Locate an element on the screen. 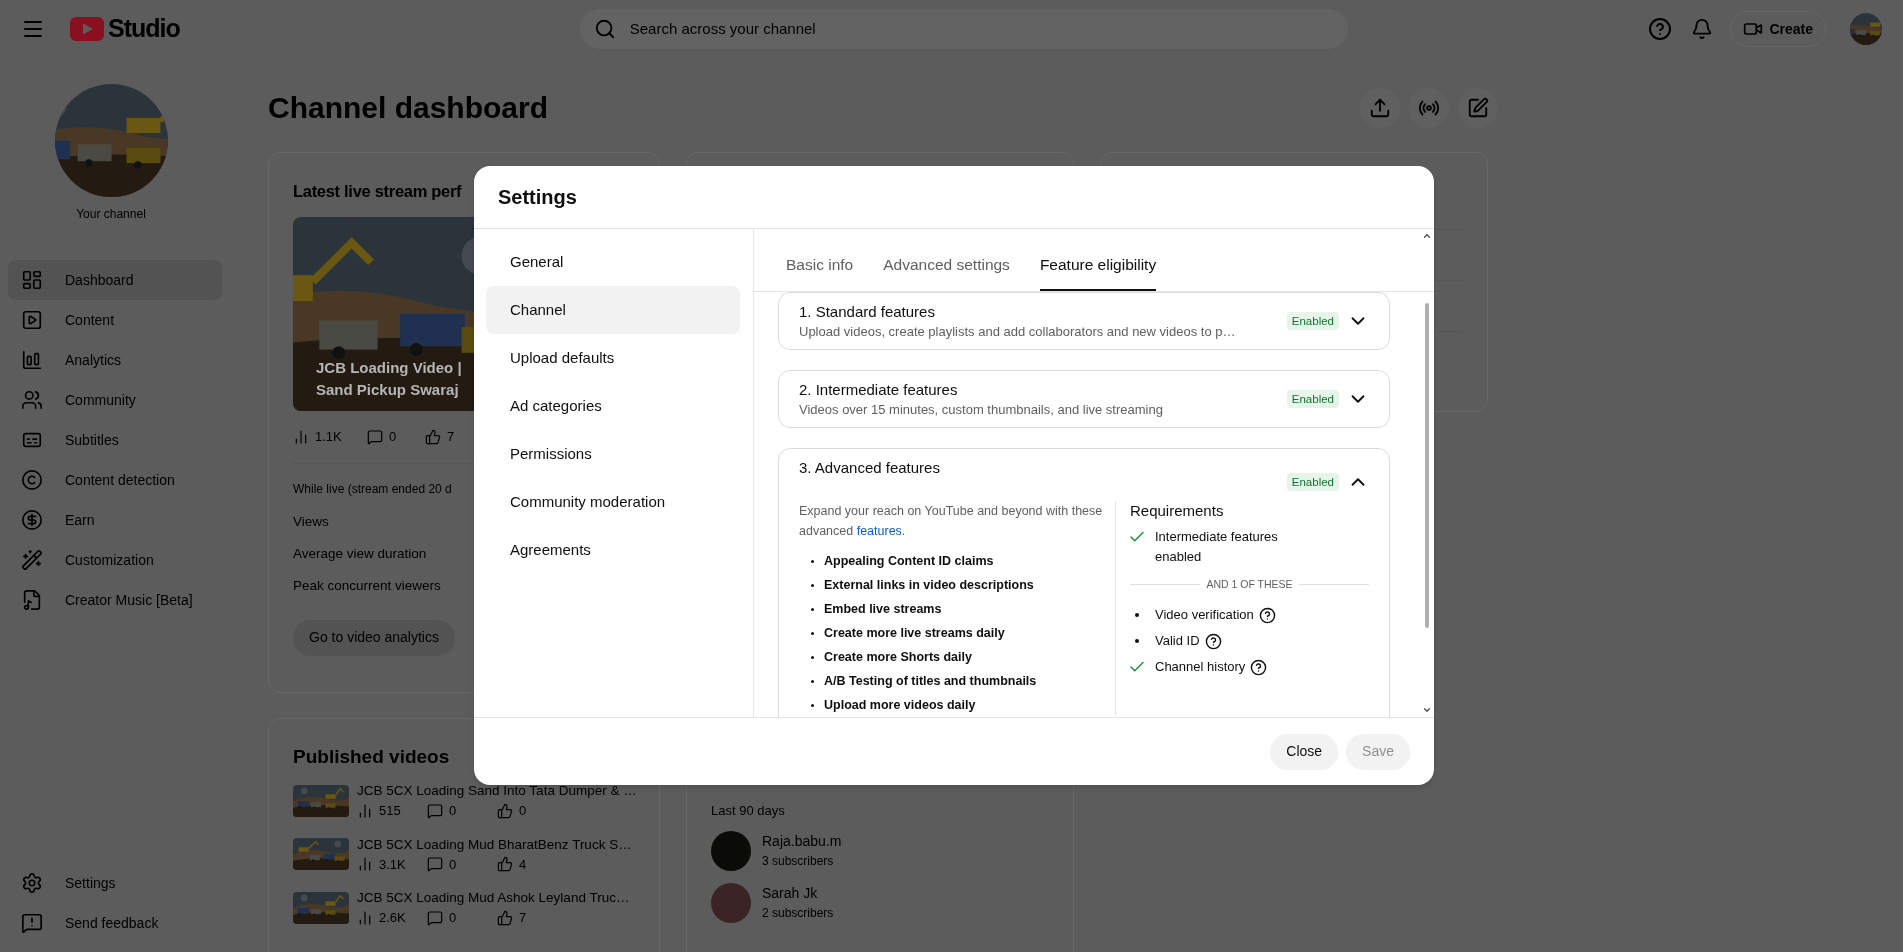 This screenshot has height=952, width=1903. feature-title: 2. Intermediate features is located at coordinates (878, 390).